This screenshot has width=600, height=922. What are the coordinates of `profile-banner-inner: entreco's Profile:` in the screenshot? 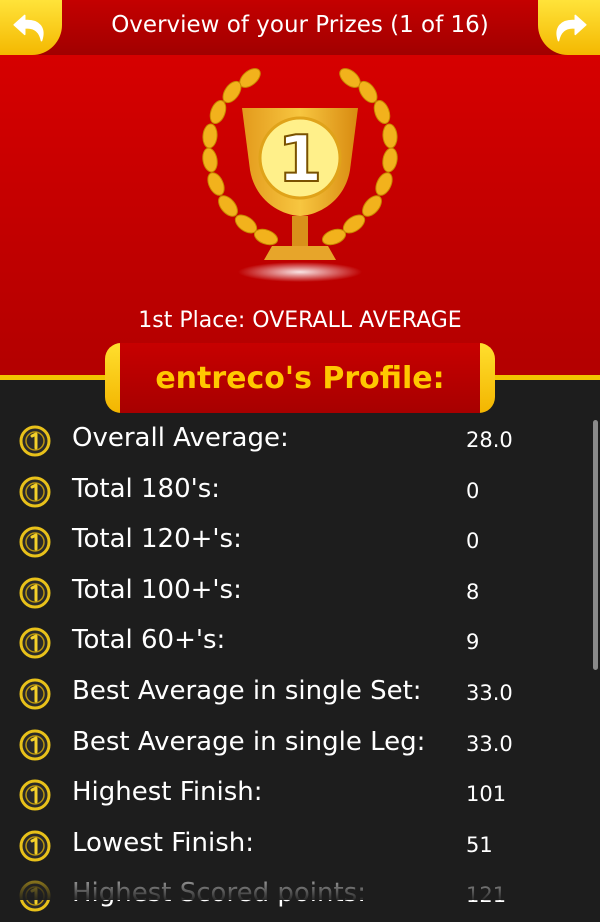 It's located at (300, 378).